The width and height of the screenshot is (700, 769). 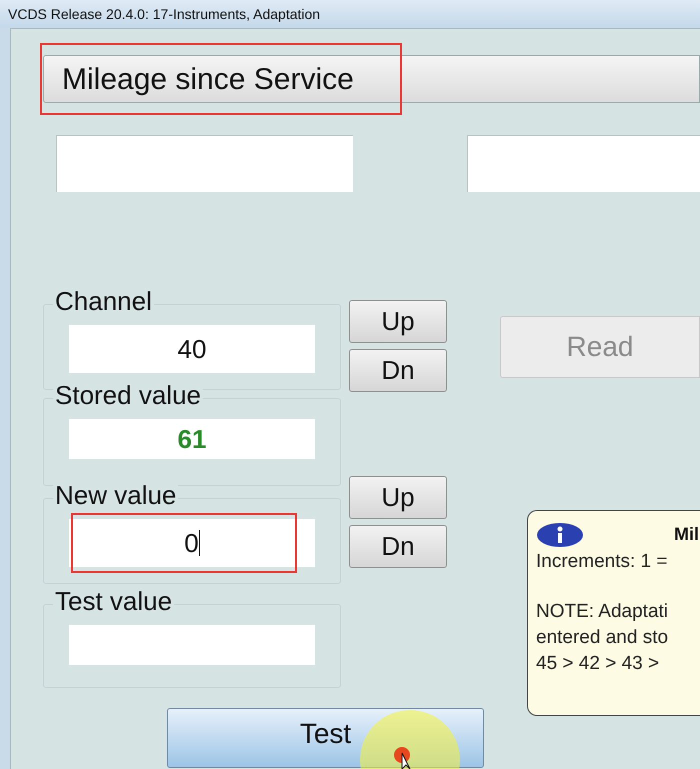 I want to click on tooltip-text: NOTE: Adaptati, so click(x=603, y=612).